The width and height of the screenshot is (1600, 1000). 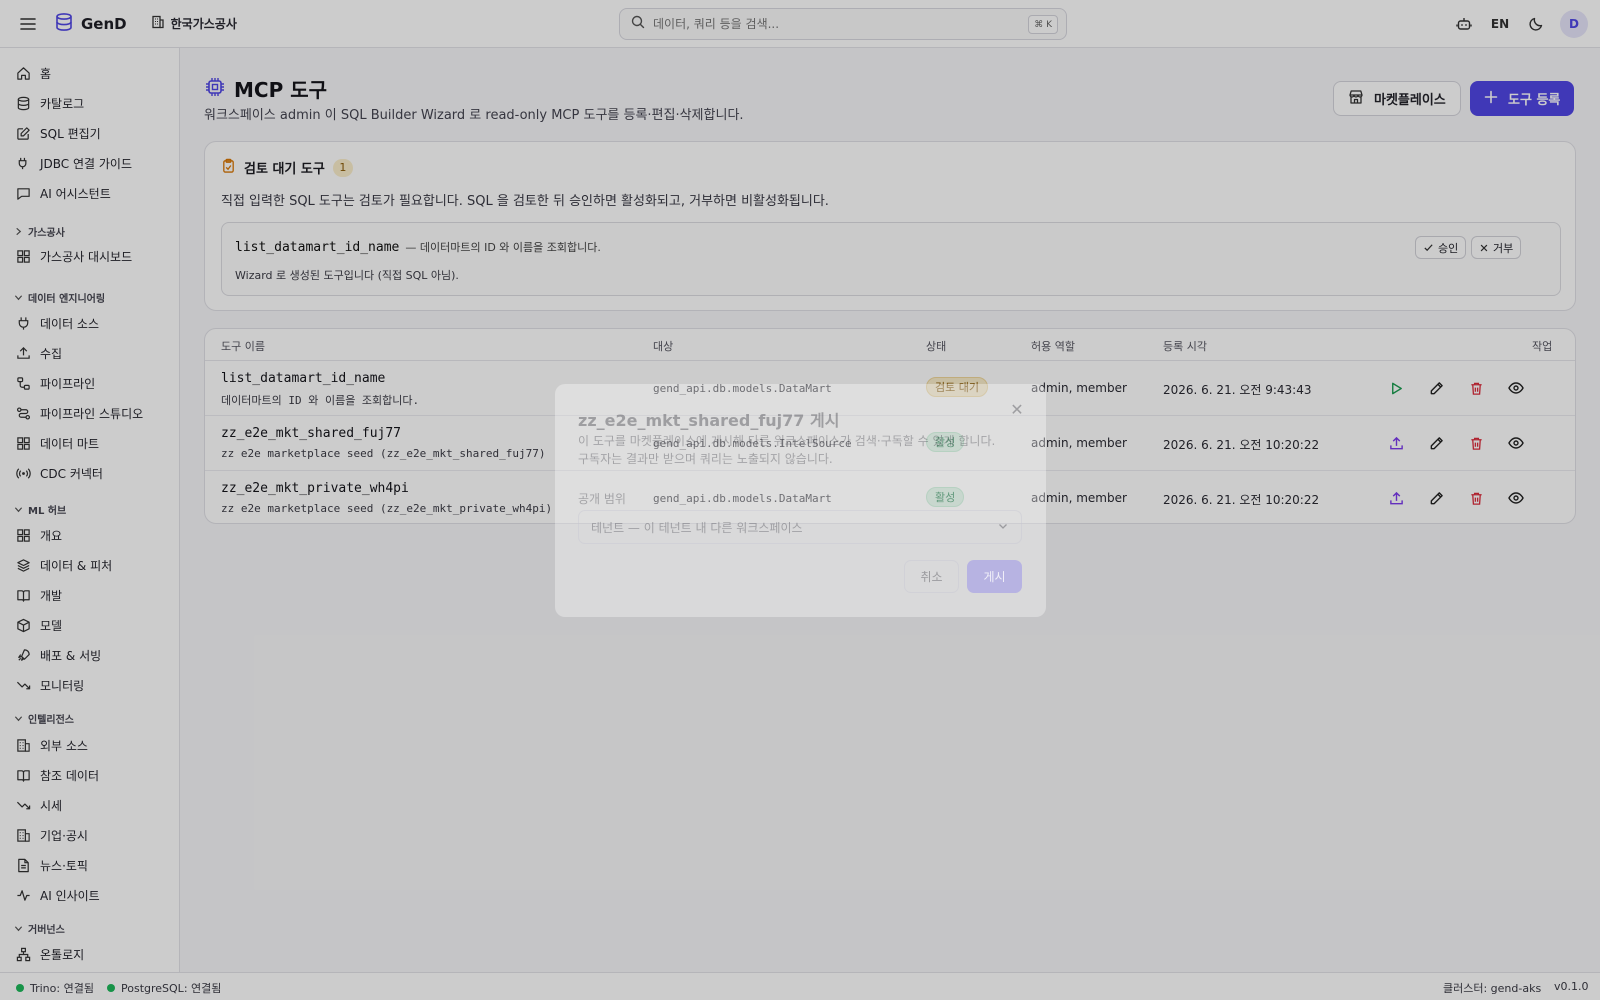 I want to click on scope-label: 공개 범위, so click(x=602, y=499).